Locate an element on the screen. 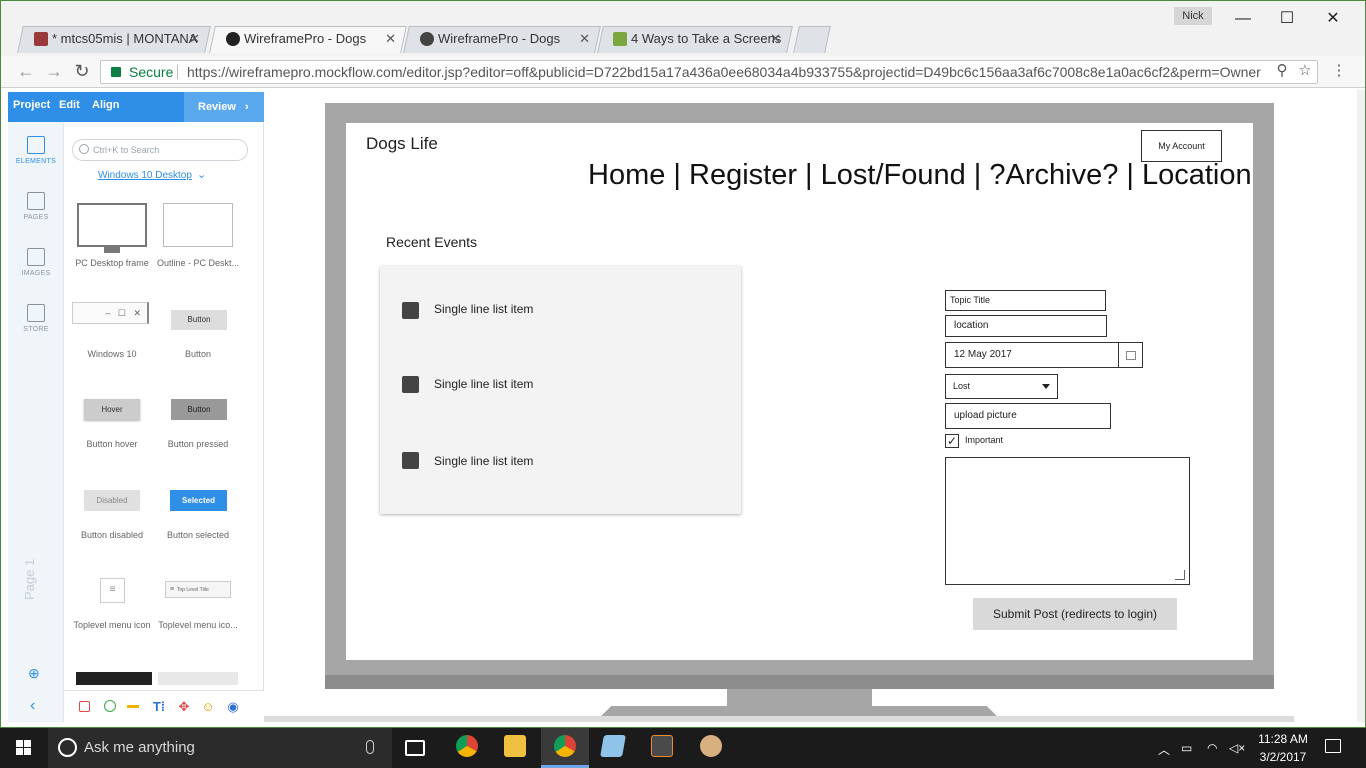 This screenshot has height=768, width=1366. lock-icon is located at coordinates (116, 72).